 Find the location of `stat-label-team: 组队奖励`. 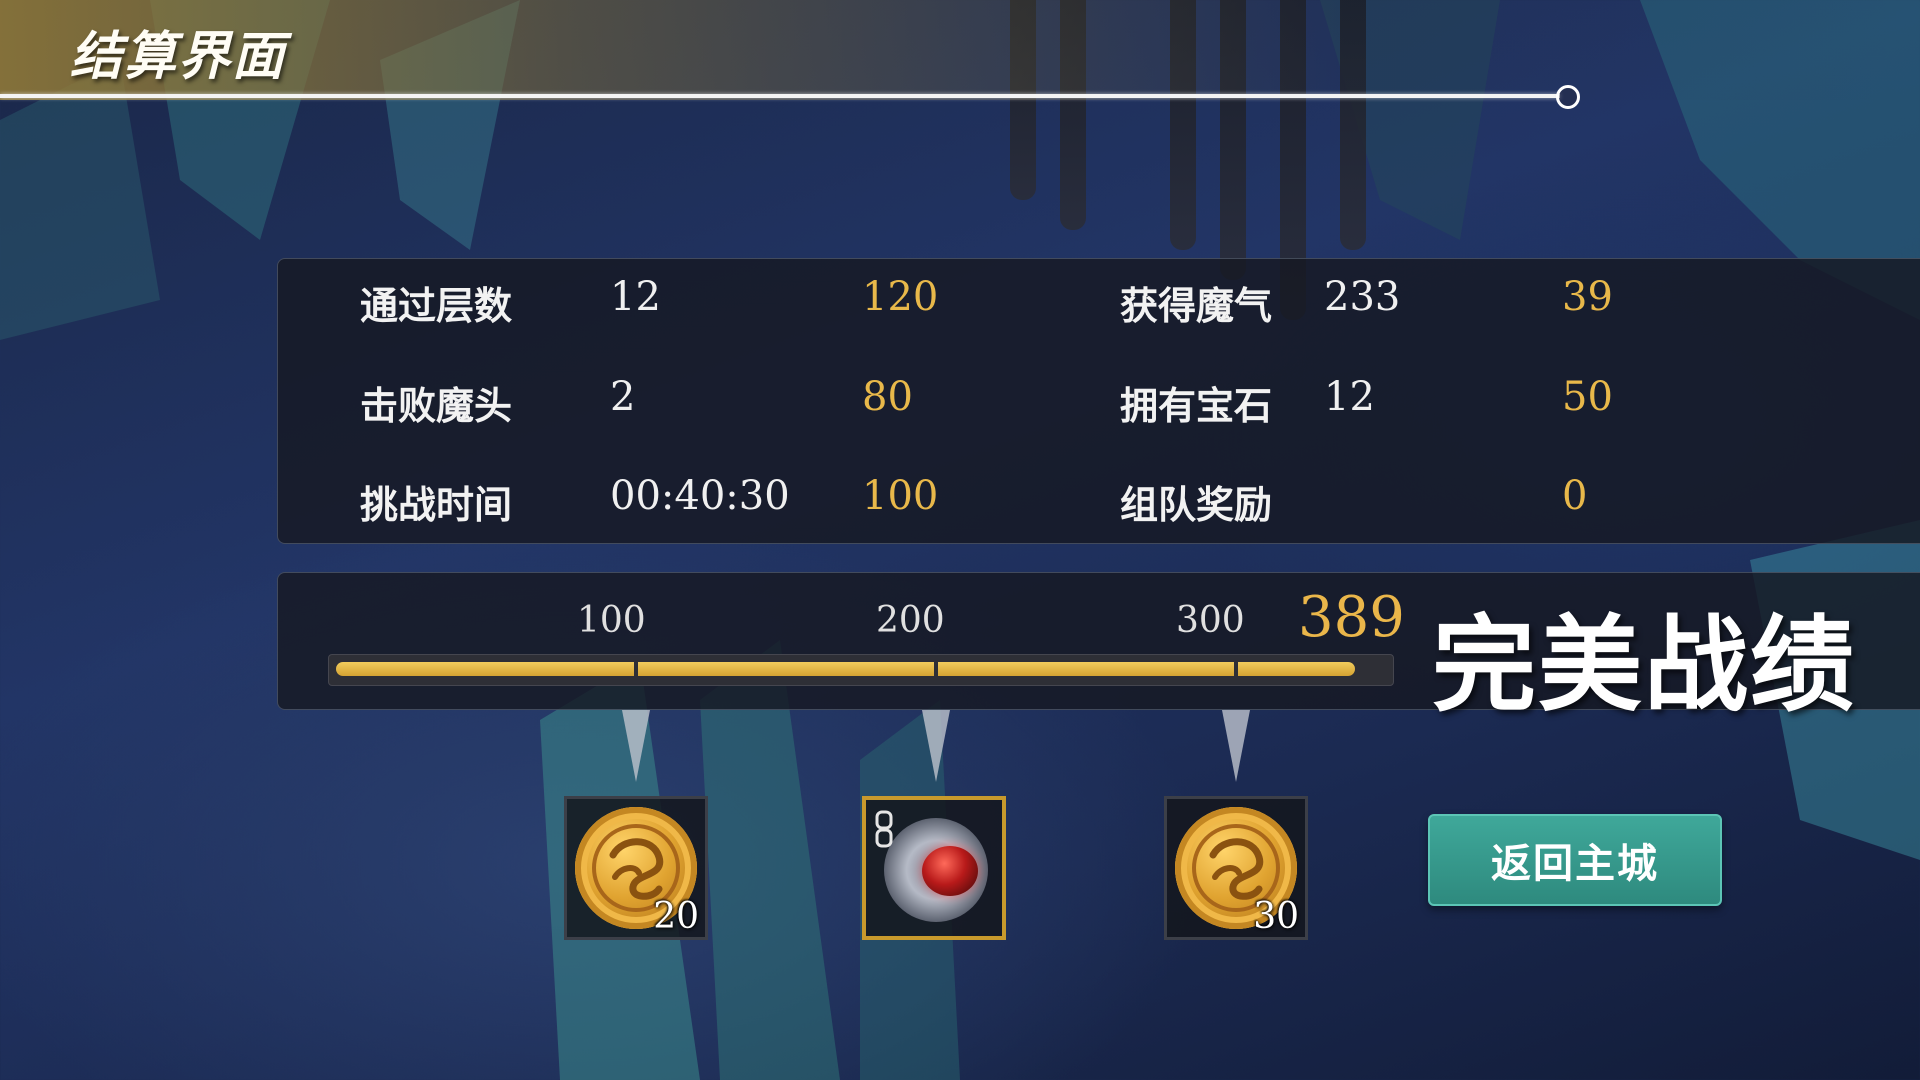

stat-label-team: 组队奖励 is located at coordinates (1196, 505).